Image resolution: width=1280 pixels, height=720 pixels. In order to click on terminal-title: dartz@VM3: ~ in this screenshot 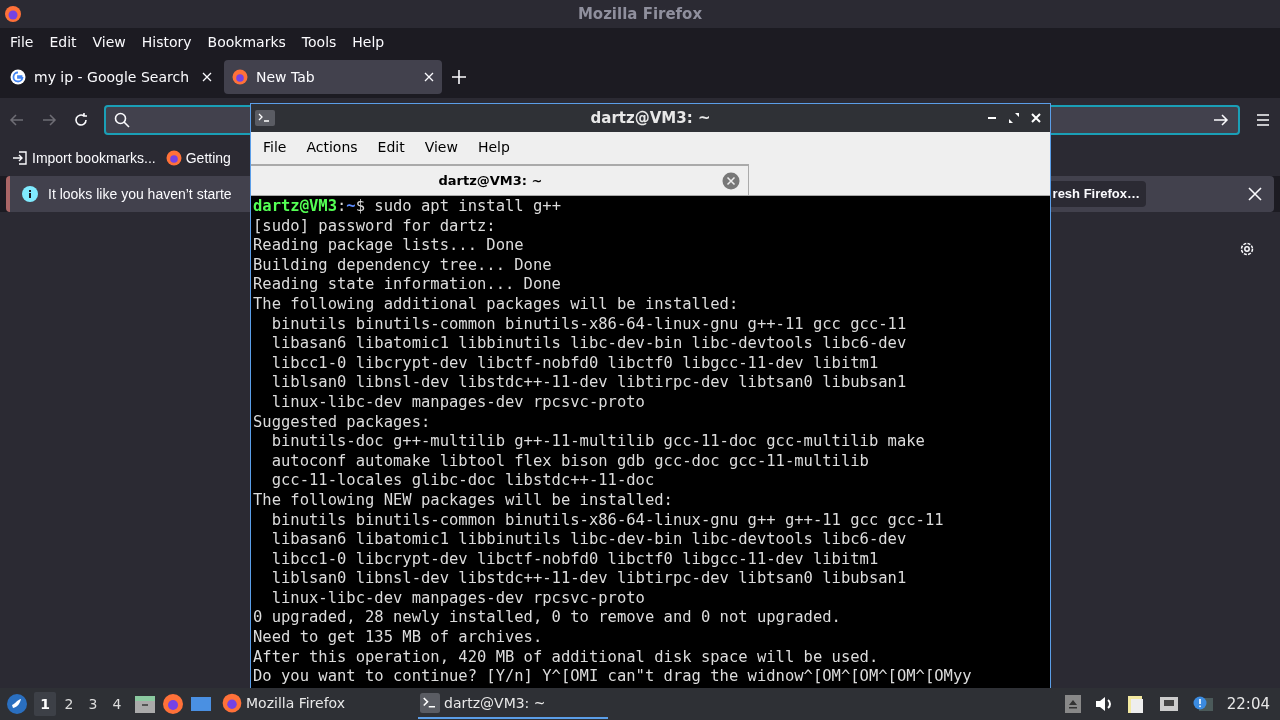, I will do `click(650, 118)`.